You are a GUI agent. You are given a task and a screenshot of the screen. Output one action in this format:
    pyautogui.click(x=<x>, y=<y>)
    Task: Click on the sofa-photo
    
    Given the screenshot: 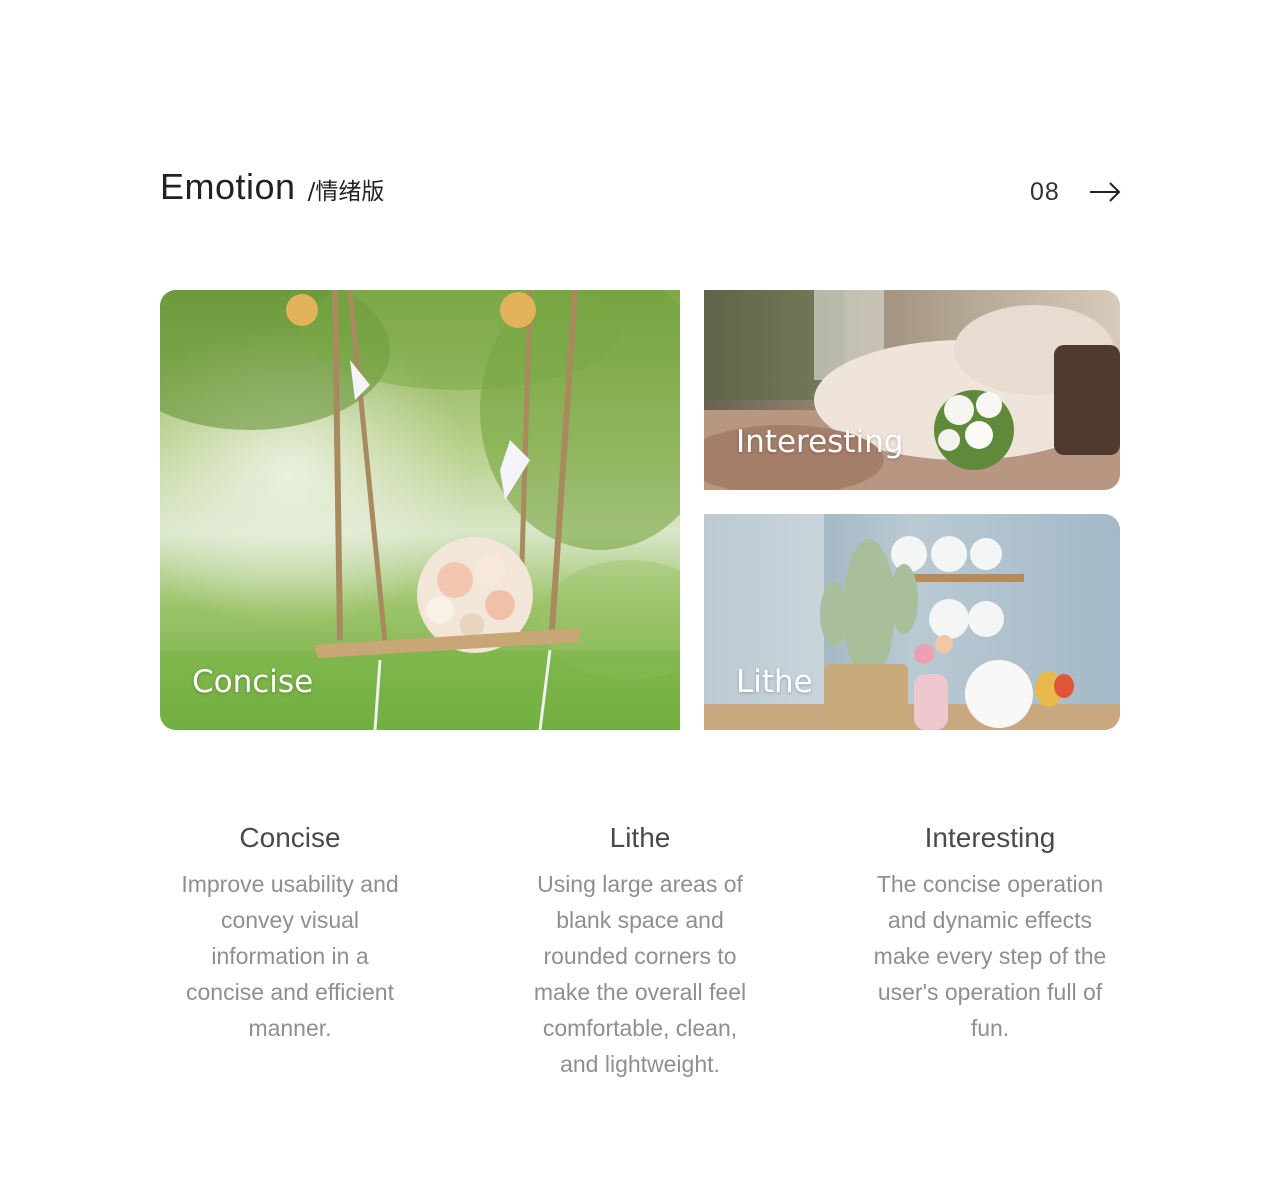 What is the action you would take?
    pyautogui.click(x=912, y=390)
    